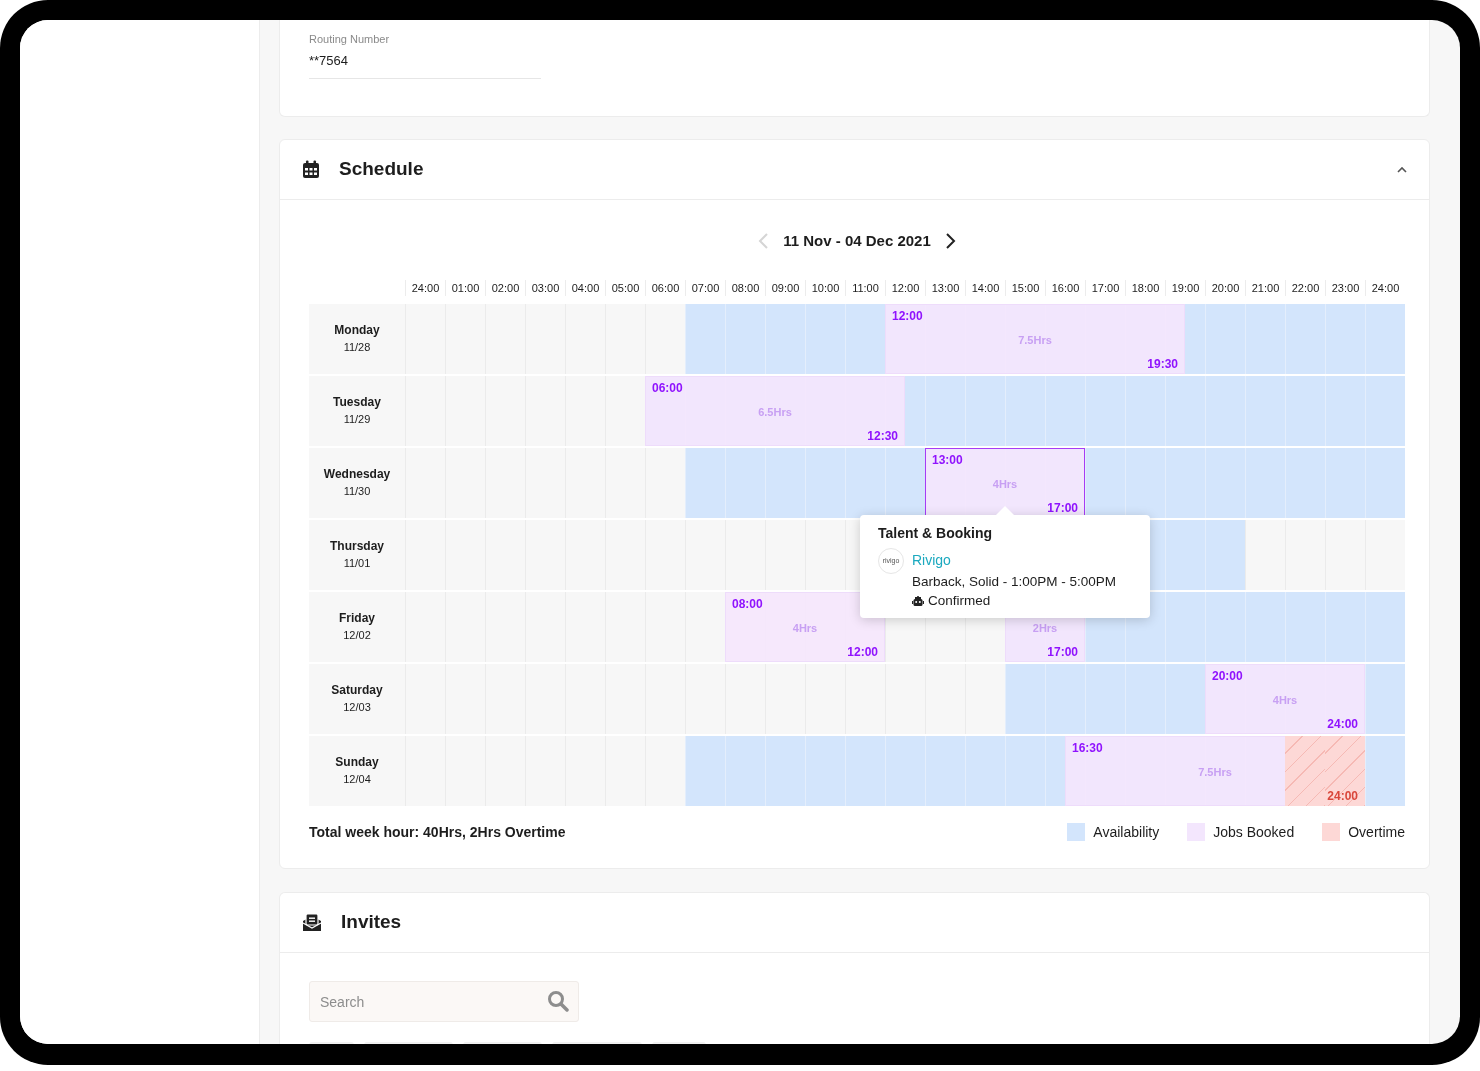  What do you see at coordinates (585, 288) in the screenshot?
I see `hour-label: 04:00` at bounding box center [585, 288].